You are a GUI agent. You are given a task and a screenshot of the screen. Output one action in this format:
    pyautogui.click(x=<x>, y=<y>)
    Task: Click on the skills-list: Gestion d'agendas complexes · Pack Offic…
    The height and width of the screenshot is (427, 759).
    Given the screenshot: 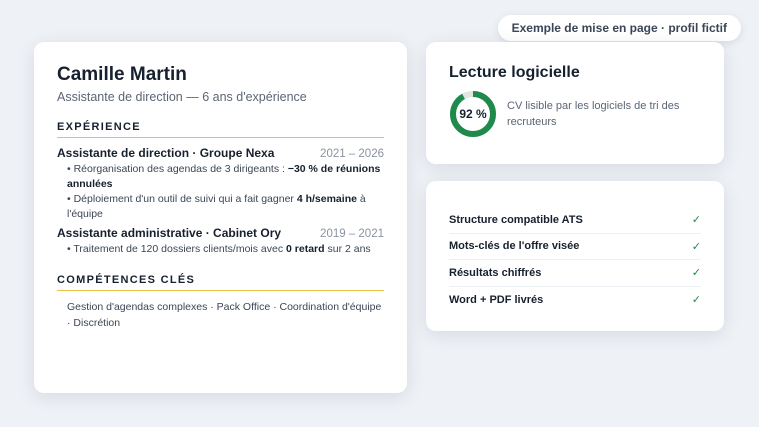 What is the action you would take?
    pyautogui.click(x=224, y=315)
    